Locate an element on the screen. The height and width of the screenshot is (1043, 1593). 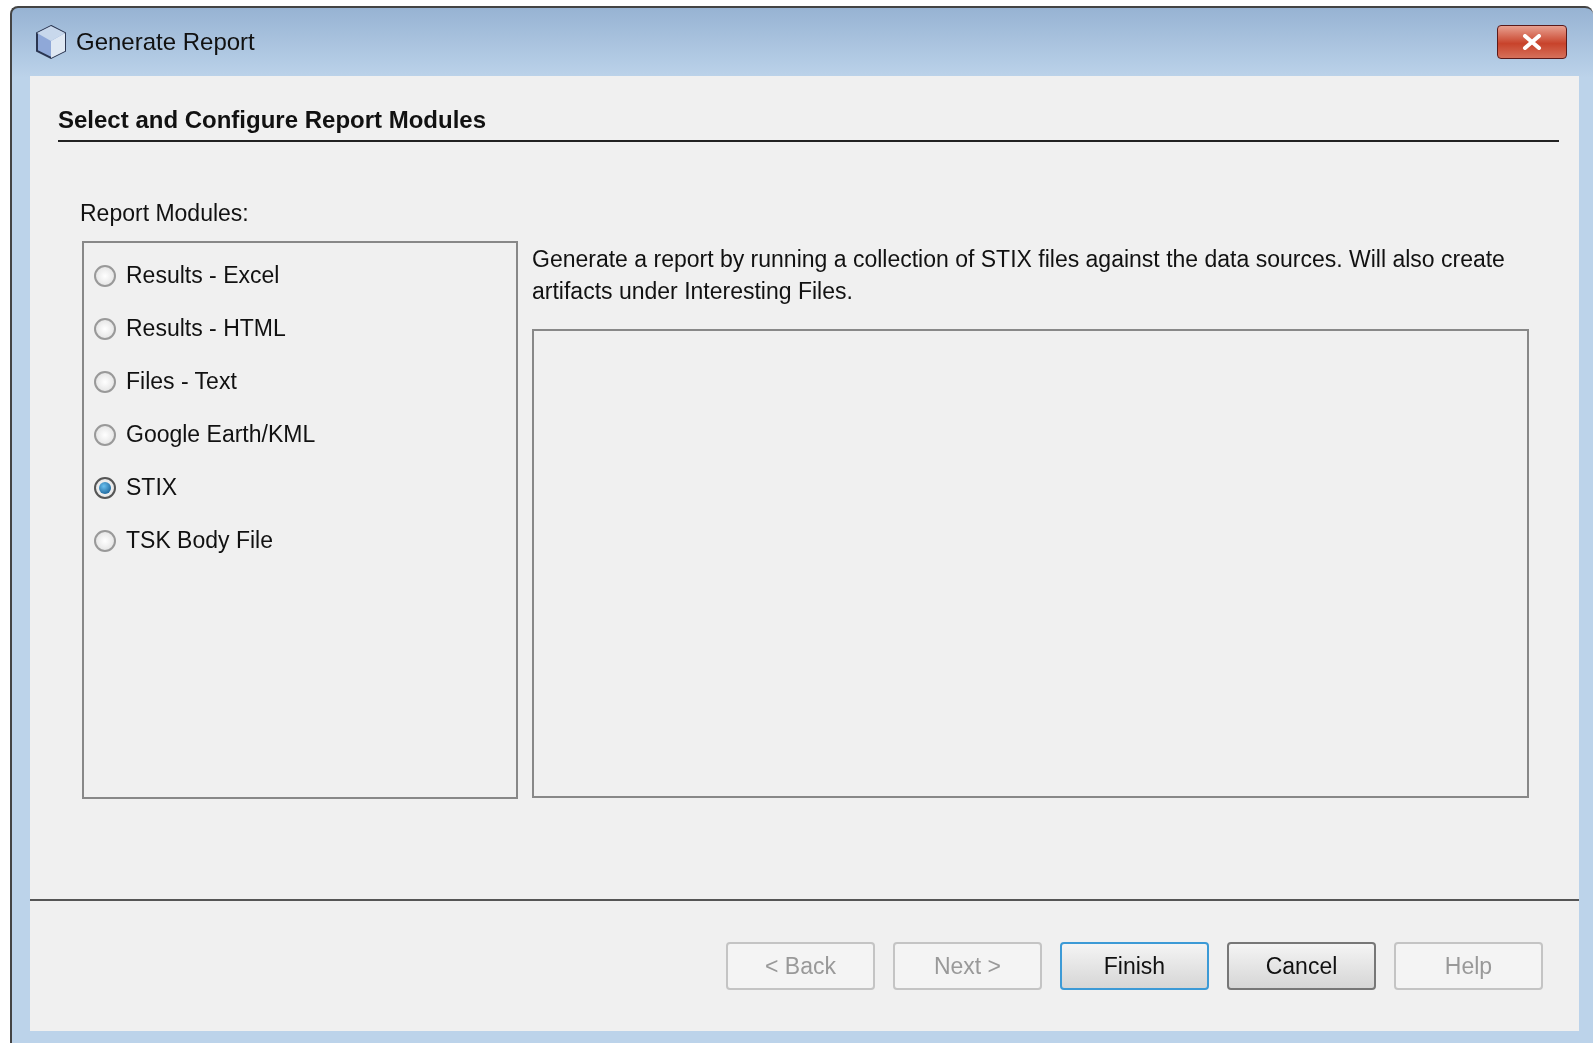
window-title: Generate Report is located at coordinates (165, 42).